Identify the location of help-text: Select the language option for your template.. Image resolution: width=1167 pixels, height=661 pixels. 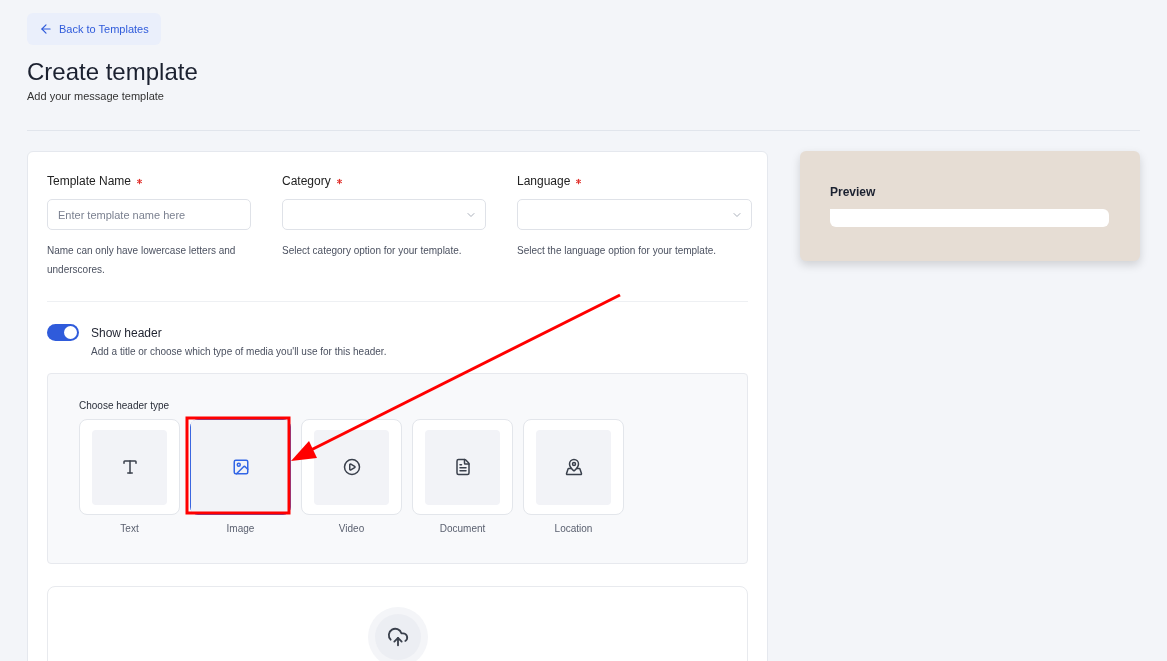
(617, 251).